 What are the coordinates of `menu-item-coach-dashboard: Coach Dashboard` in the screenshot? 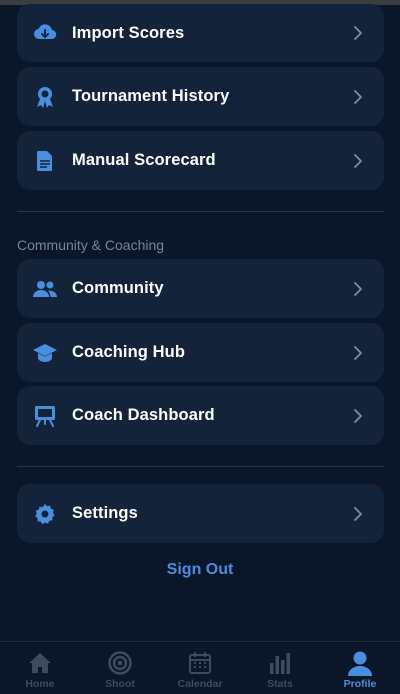 It's located at (200, 415).